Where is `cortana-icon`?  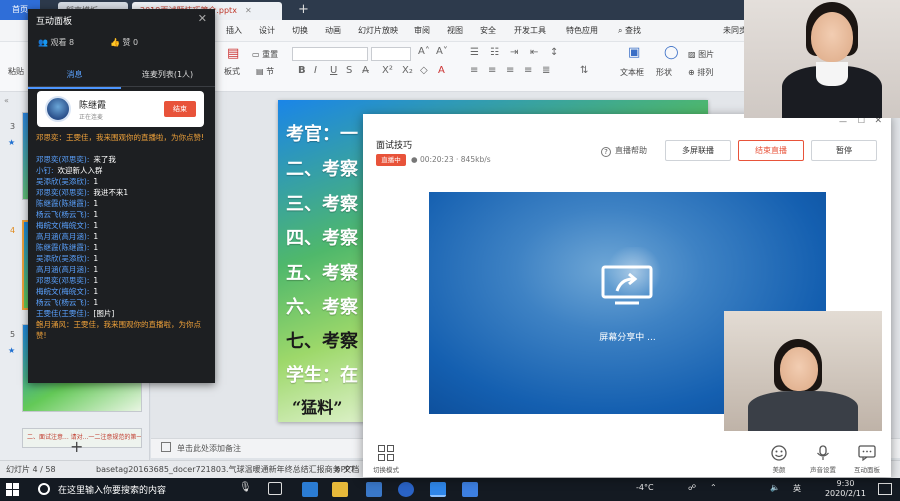 cortana-icon is located at coordinates (44, 489).